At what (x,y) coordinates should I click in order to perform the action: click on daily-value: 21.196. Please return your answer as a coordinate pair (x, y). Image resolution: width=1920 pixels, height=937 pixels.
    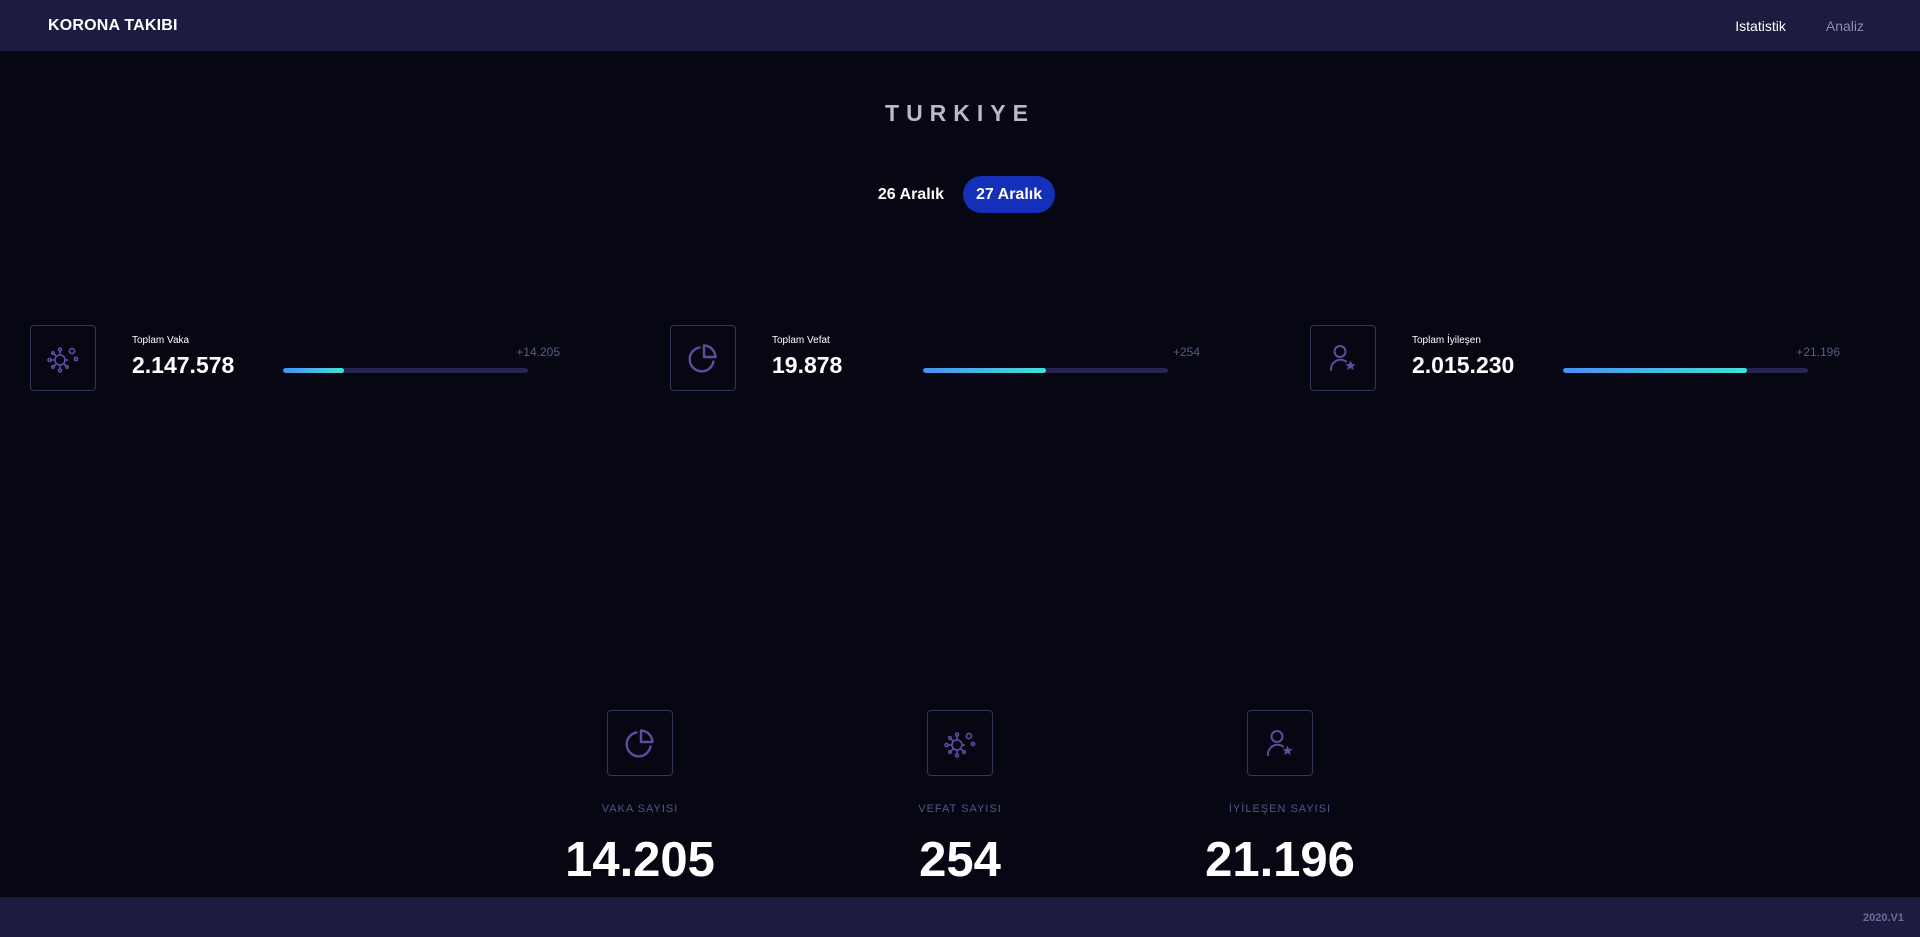
    Looking at the image, I should click on (1280, 860).